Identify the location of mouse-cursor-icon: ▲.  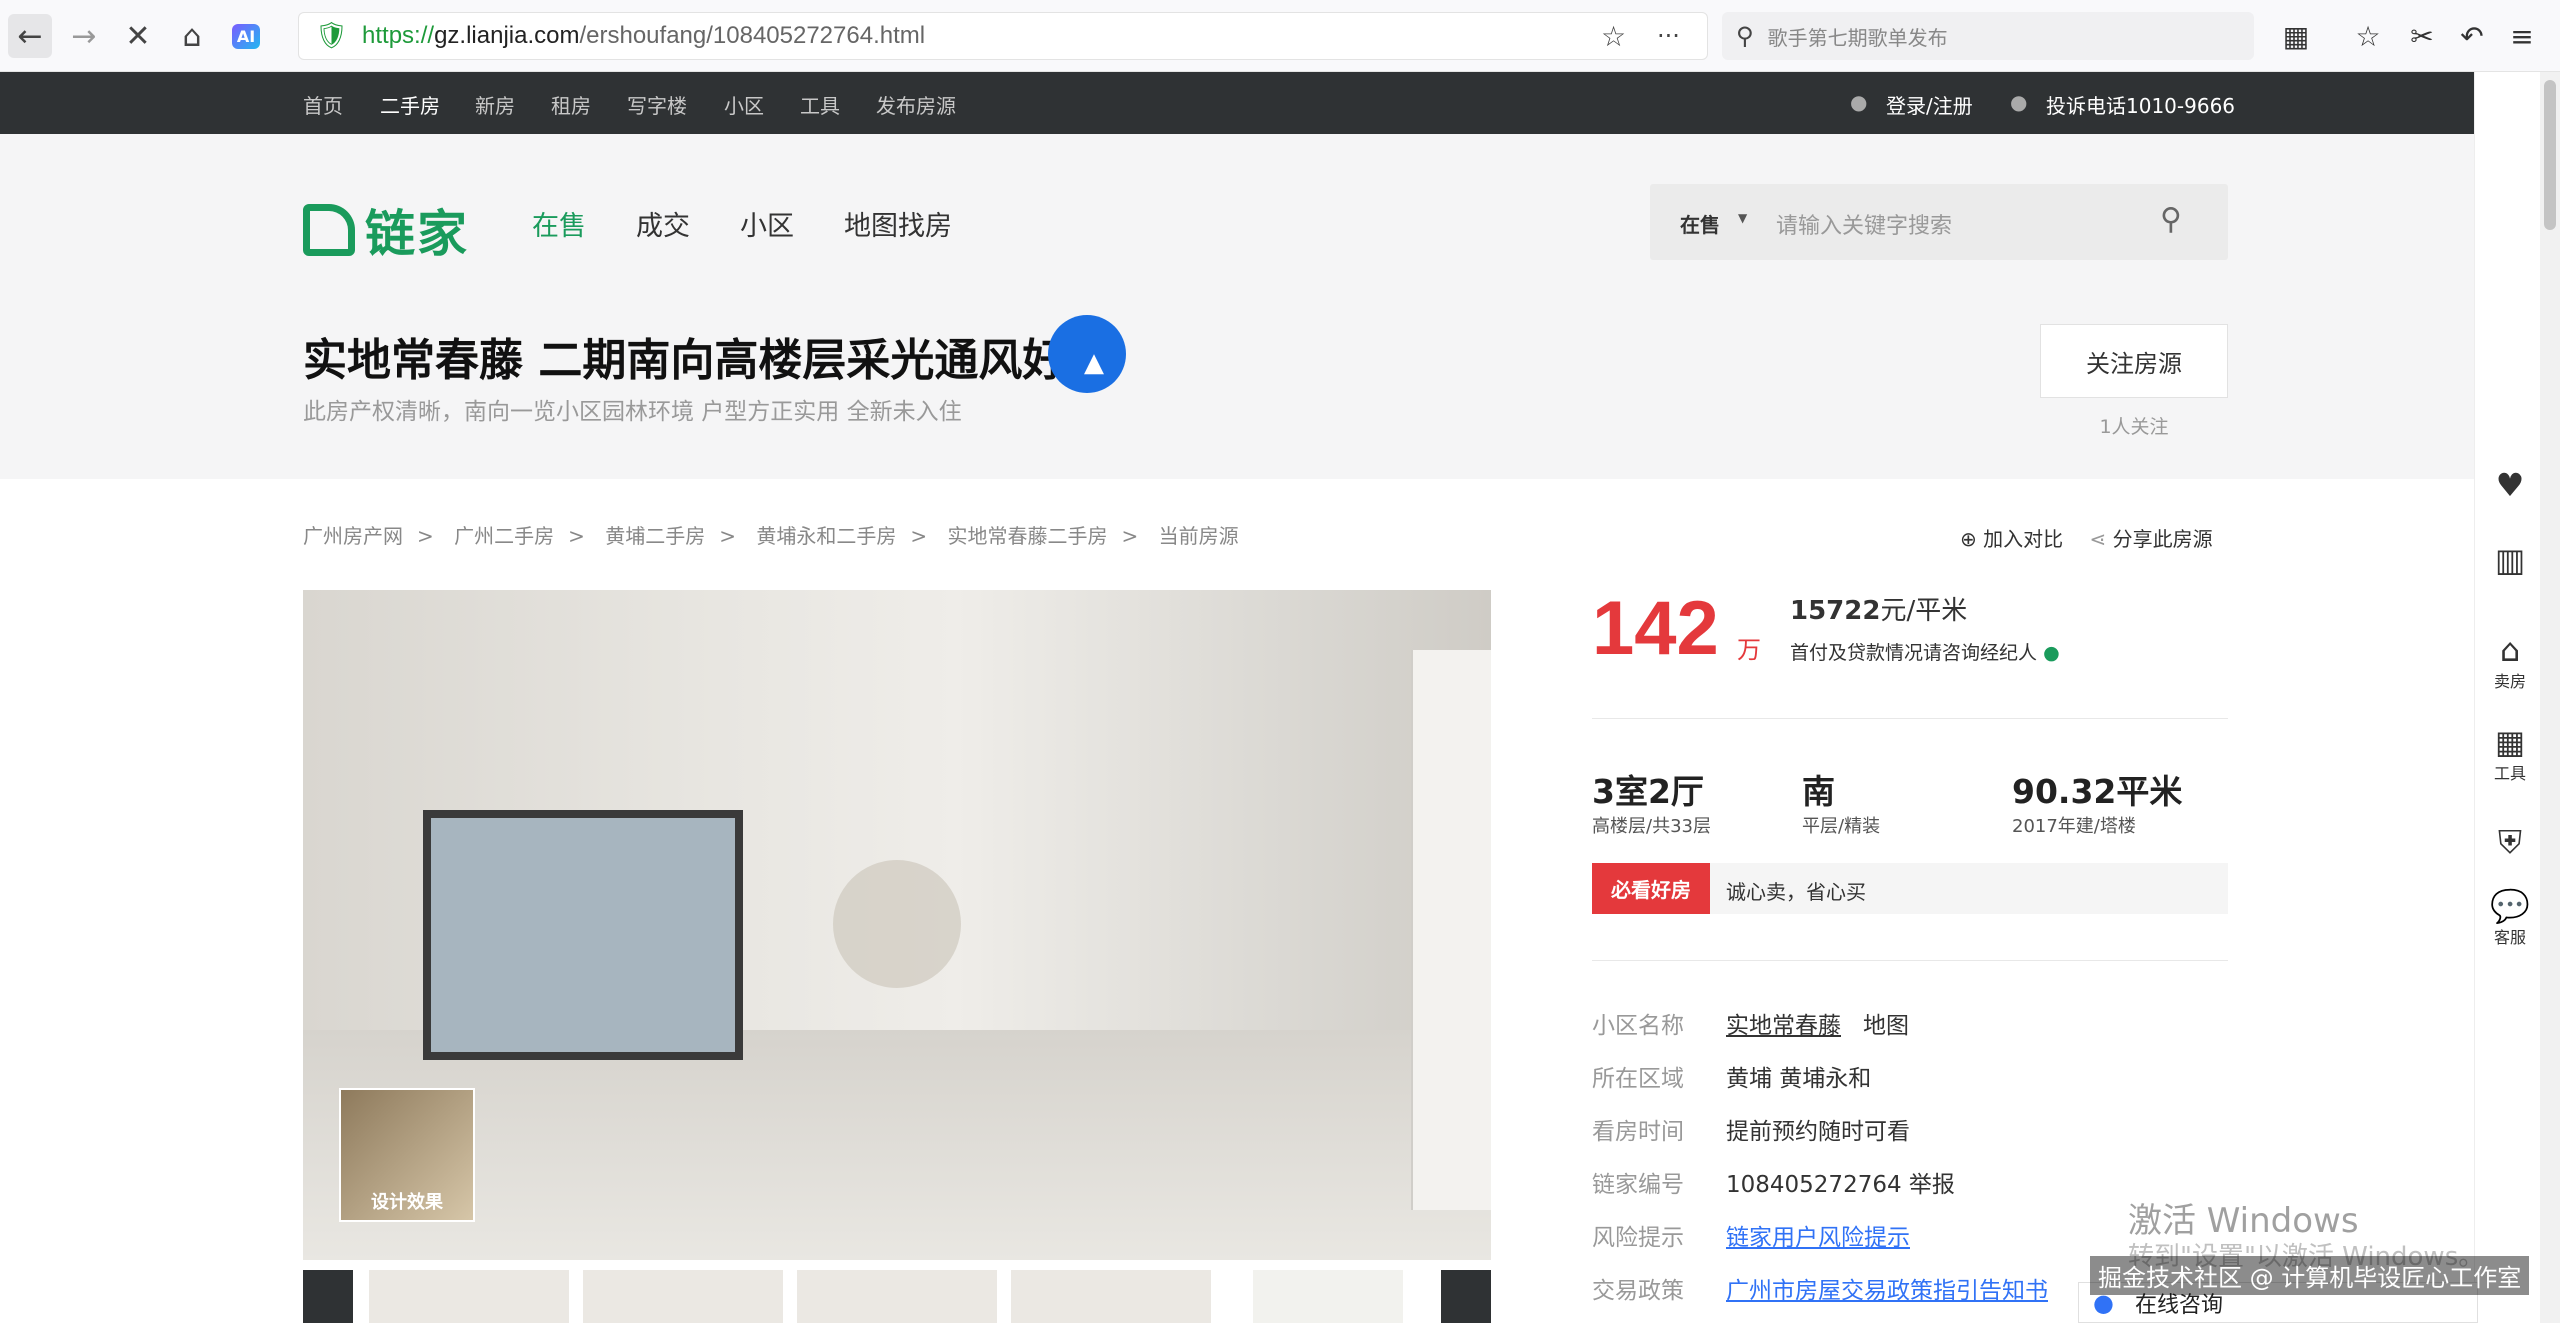
(1094, 363).